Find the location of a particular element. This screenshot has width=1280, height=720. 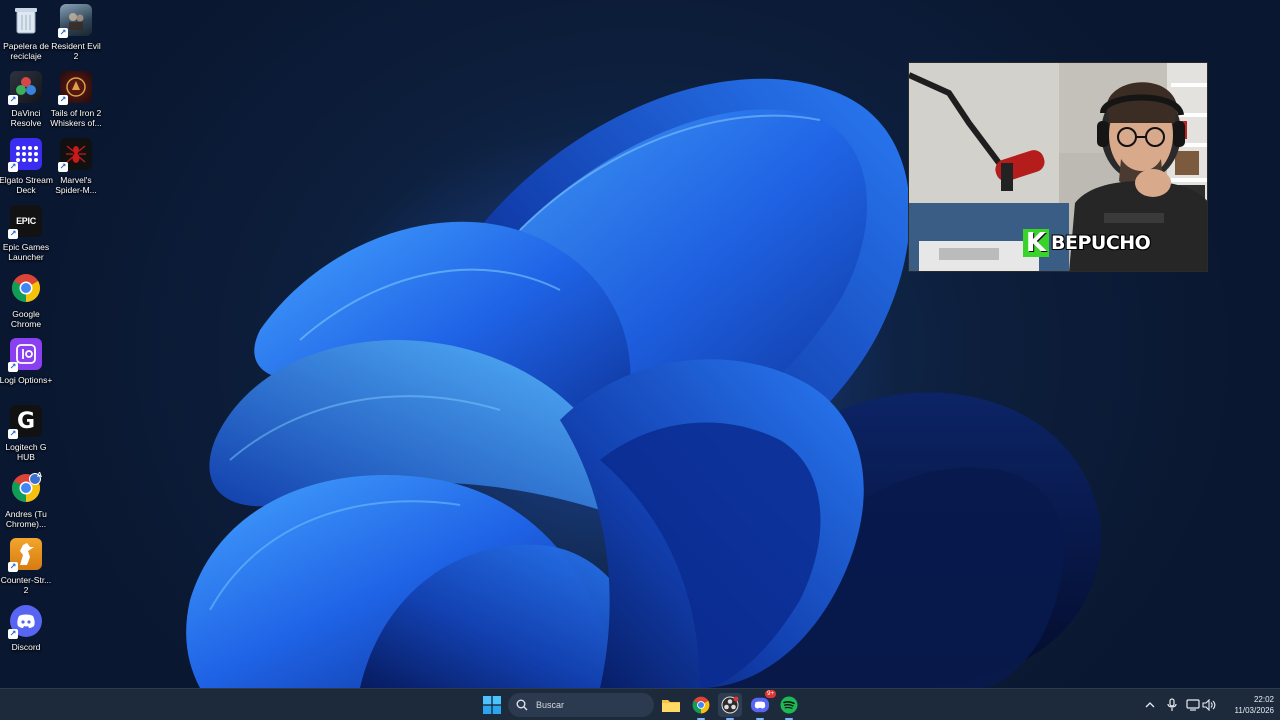

desktop-icon-resident-evil-2: ↗ Resident Evil 2 is located at coordinates (76, 36).